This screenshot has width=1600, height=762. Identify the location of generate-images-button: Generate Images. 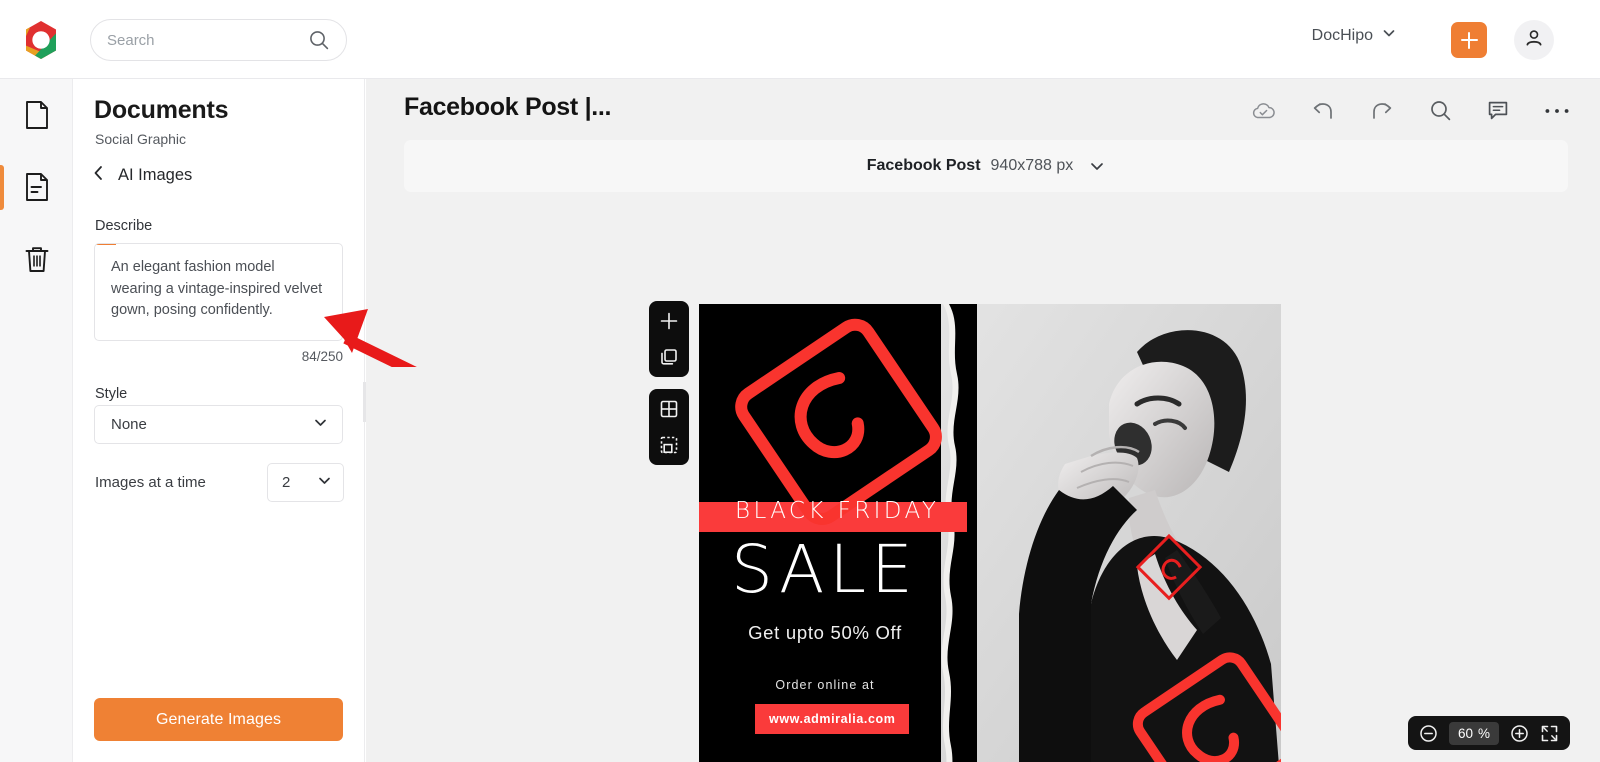
(218, 719).